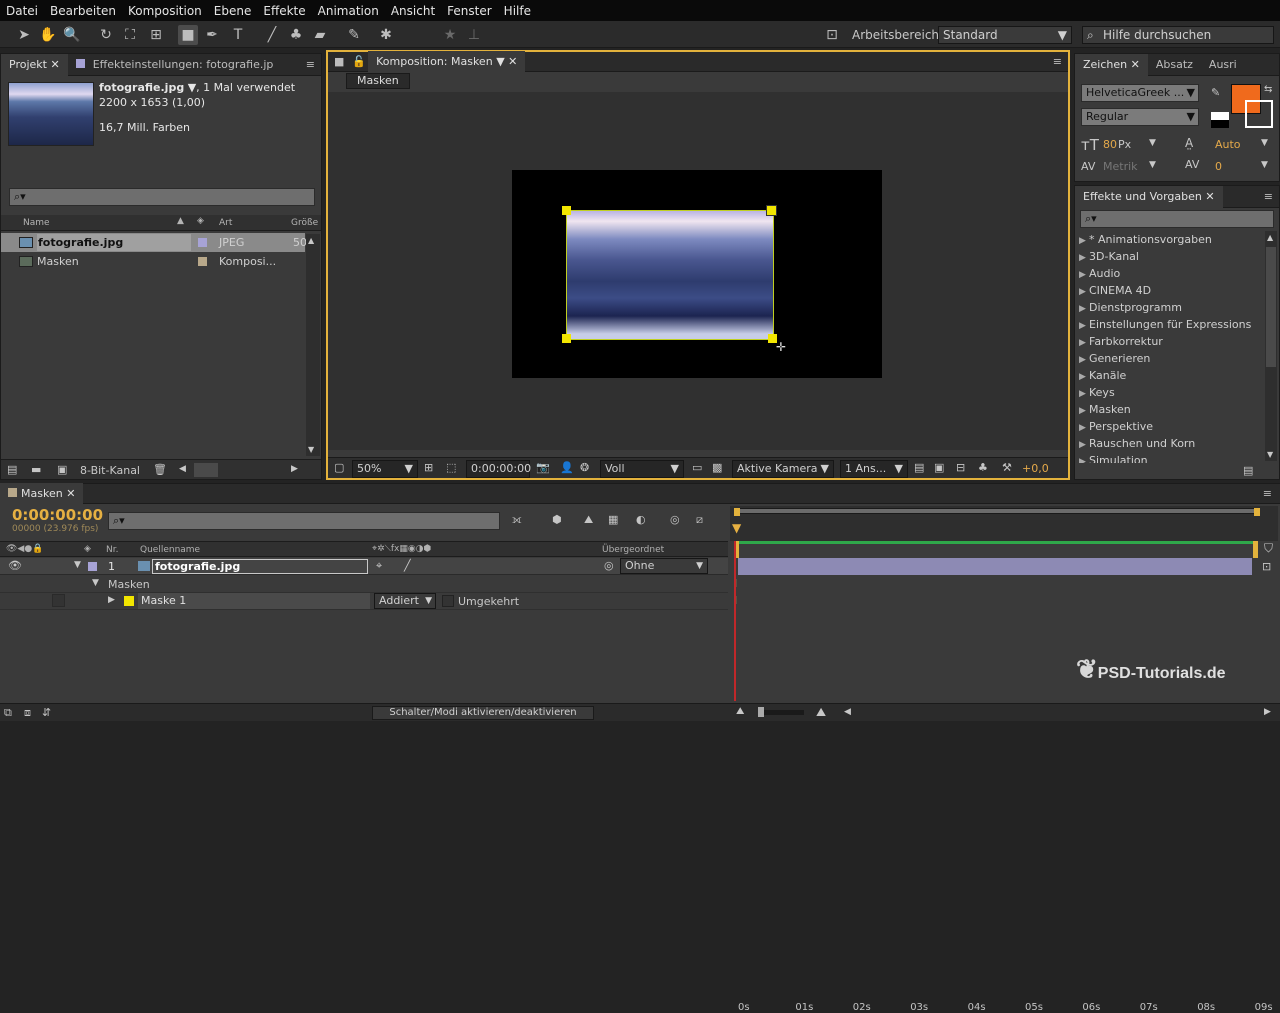  What do you see at coordinates (407, 565) in the screenshot?
I see `quality-switch-icon: ╱` at bounding box center [407, 565].